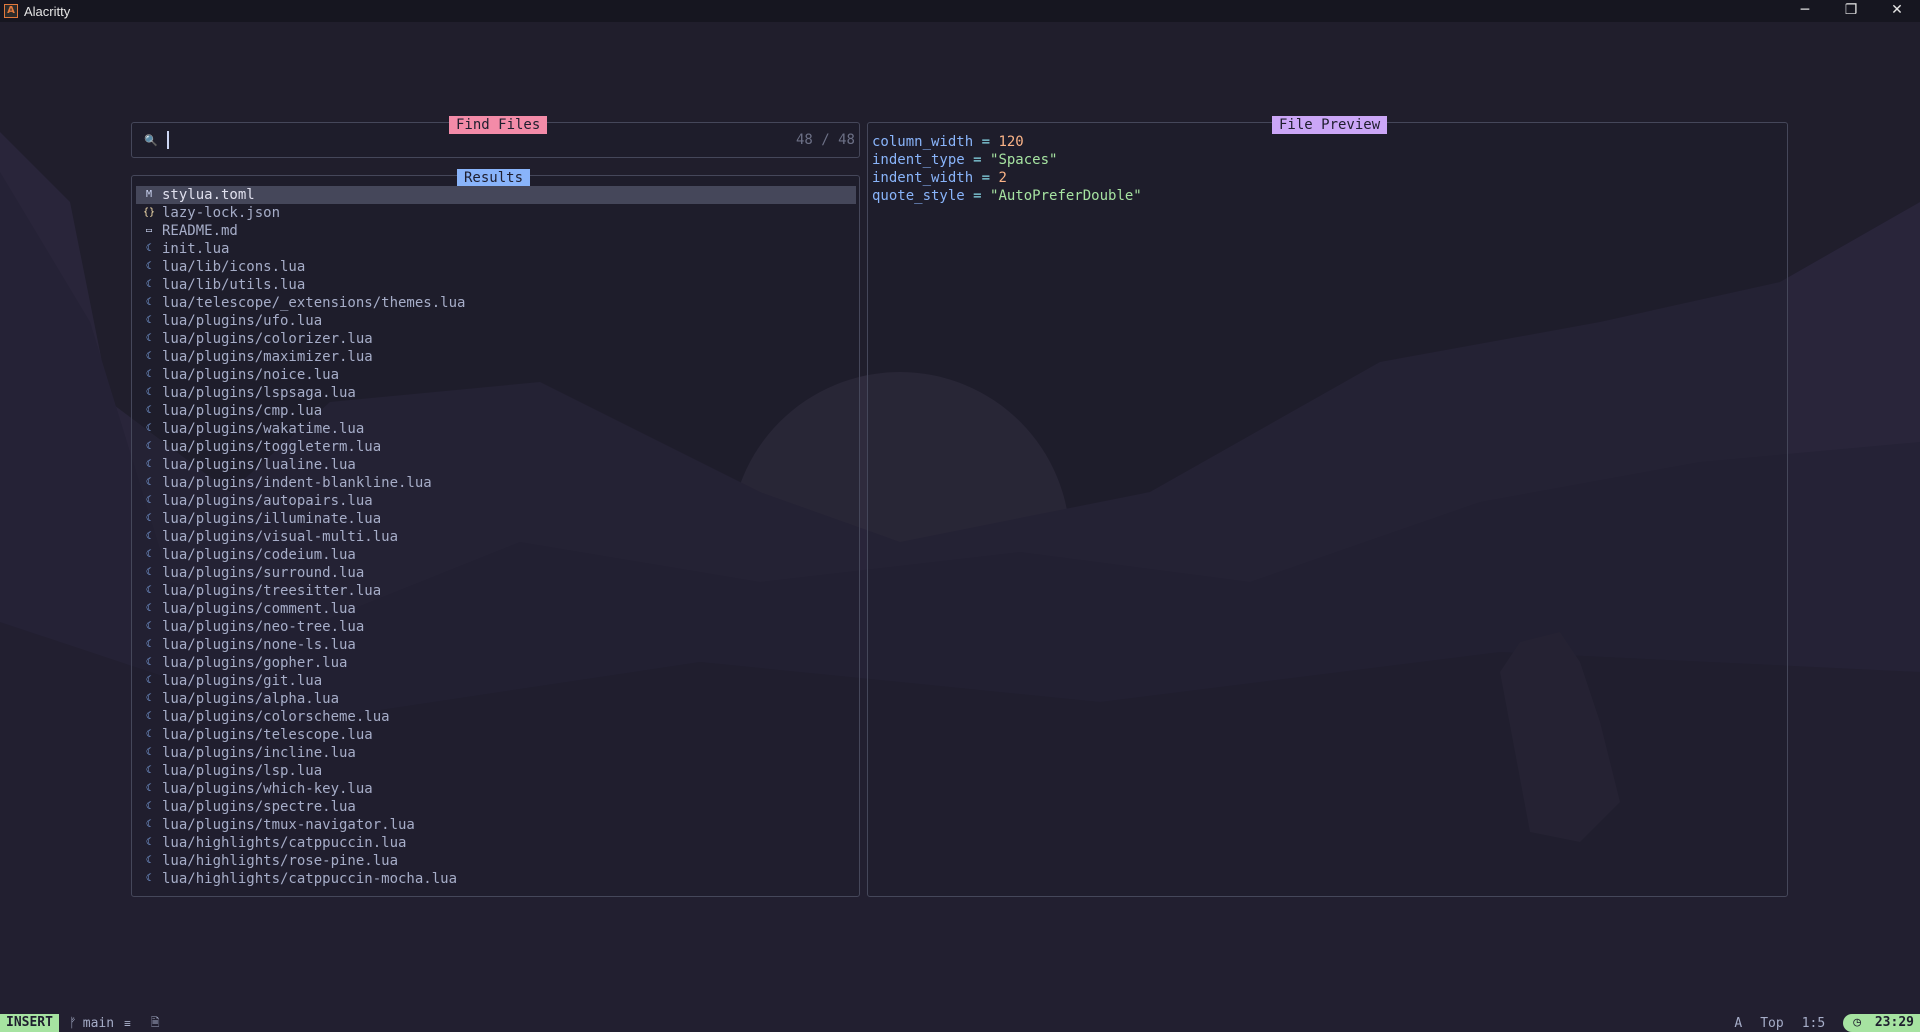 The height and width of the screenshot is (1032, 1920). Describe the element at coordinates (496, 699) in the screenshot. I see `result-item: ☾ lua/plugins/alpha.lua` at that location.